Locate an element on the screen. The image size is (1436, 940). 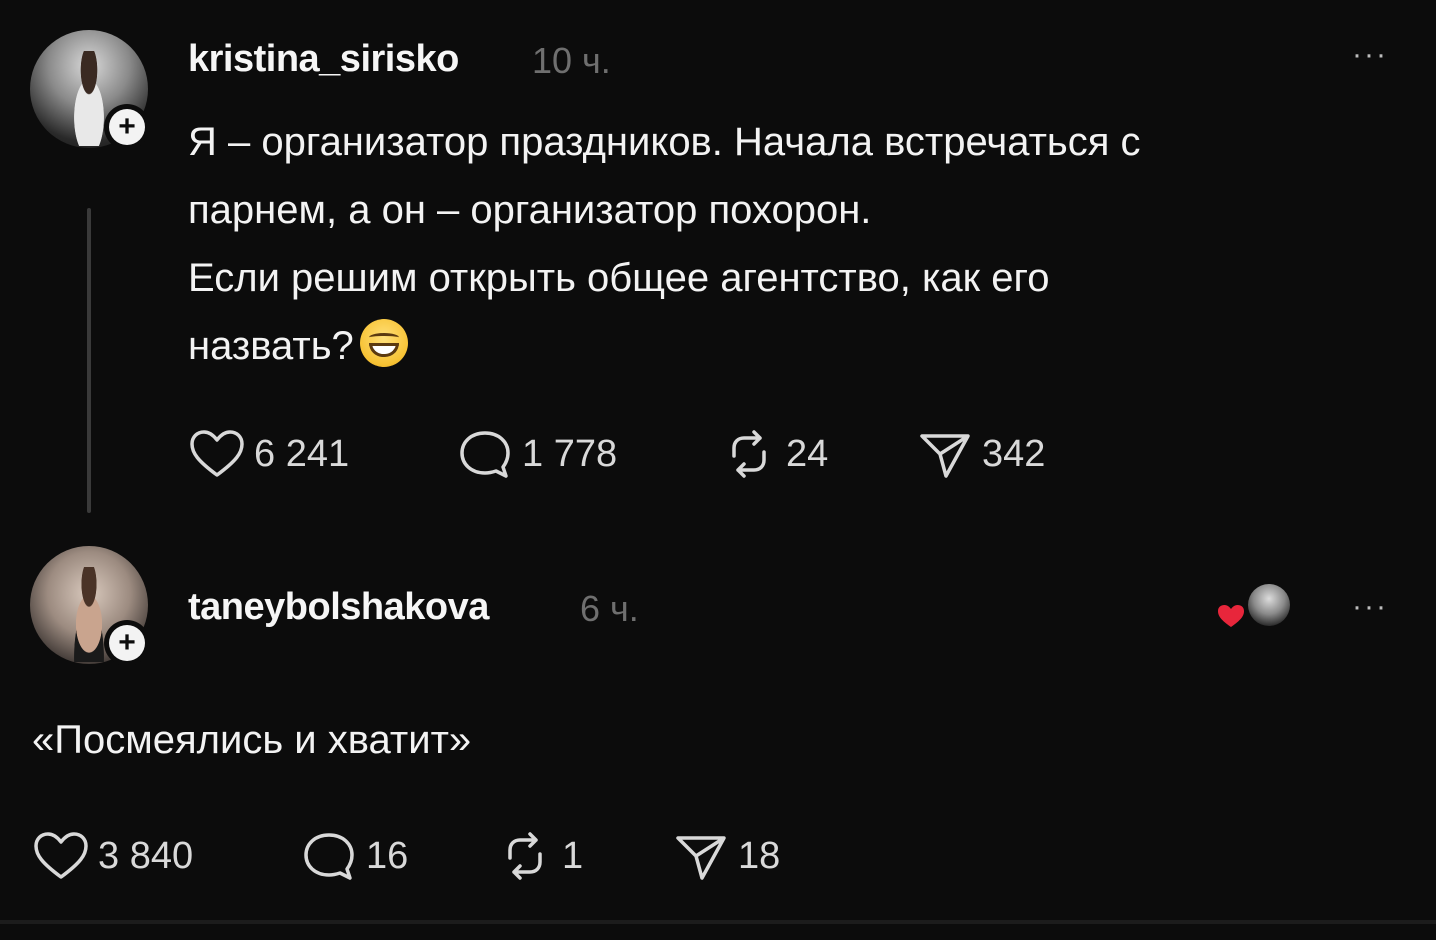
comment-count: 1 778 is located at coordinates (570, 453).